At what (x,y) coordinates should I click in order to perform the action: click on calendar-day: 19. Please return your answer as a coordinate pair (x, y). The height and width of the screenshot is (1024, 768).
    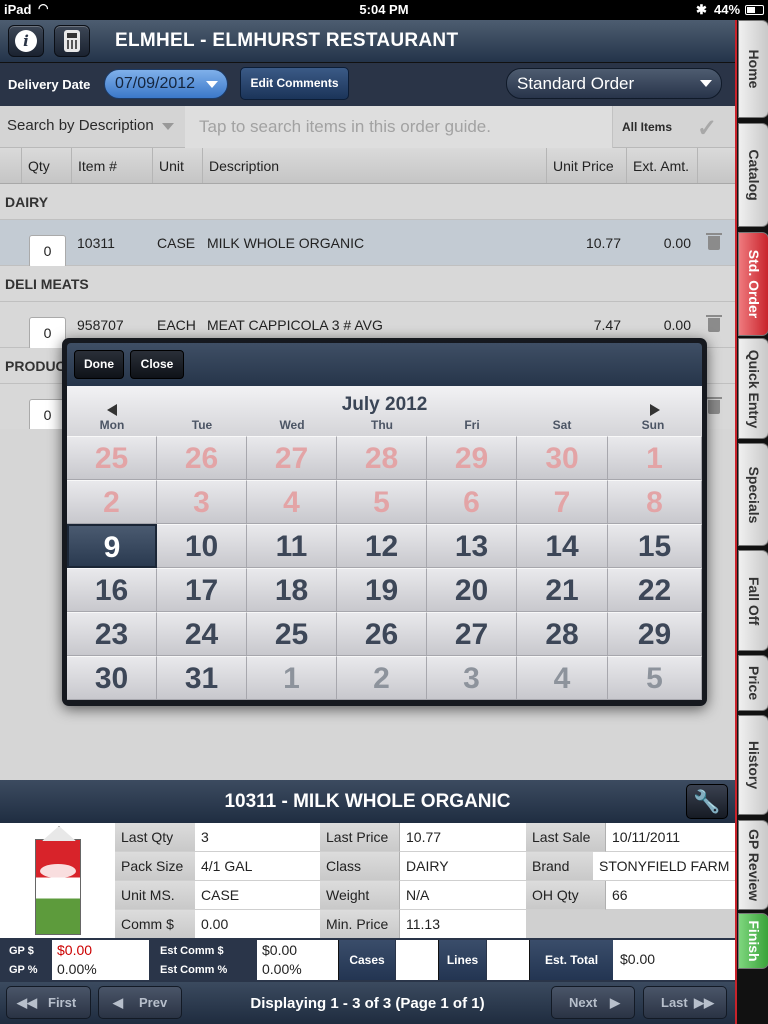
    Looking at the image, I should click on (382, 590).